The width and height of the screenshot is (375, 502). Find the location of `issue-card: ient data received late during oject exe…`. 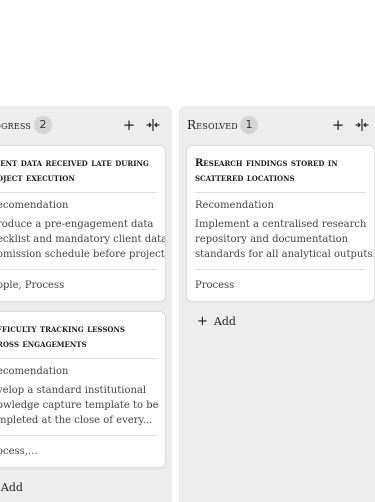

issue-card: ient data received late during oject exe… is located at coordinates (83, 223).